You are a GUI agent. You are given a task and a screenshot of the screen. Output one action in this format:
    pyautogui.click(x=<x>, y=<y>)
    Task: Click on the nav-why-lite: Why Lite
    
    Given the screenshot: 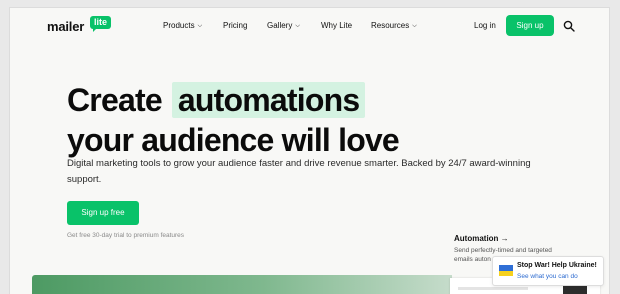 What is the action you would take?
    pyautogui.click(x=336, y=25)
    